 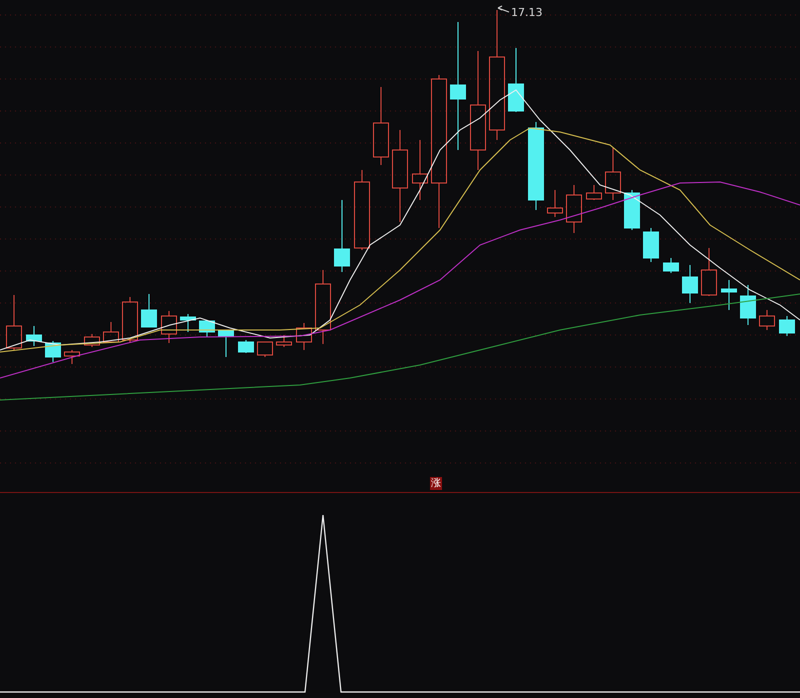 What do you see at coordinates (436, 483) in the screenshot?
I see `signal-marker: 涨` at bounding box center [436, 483].